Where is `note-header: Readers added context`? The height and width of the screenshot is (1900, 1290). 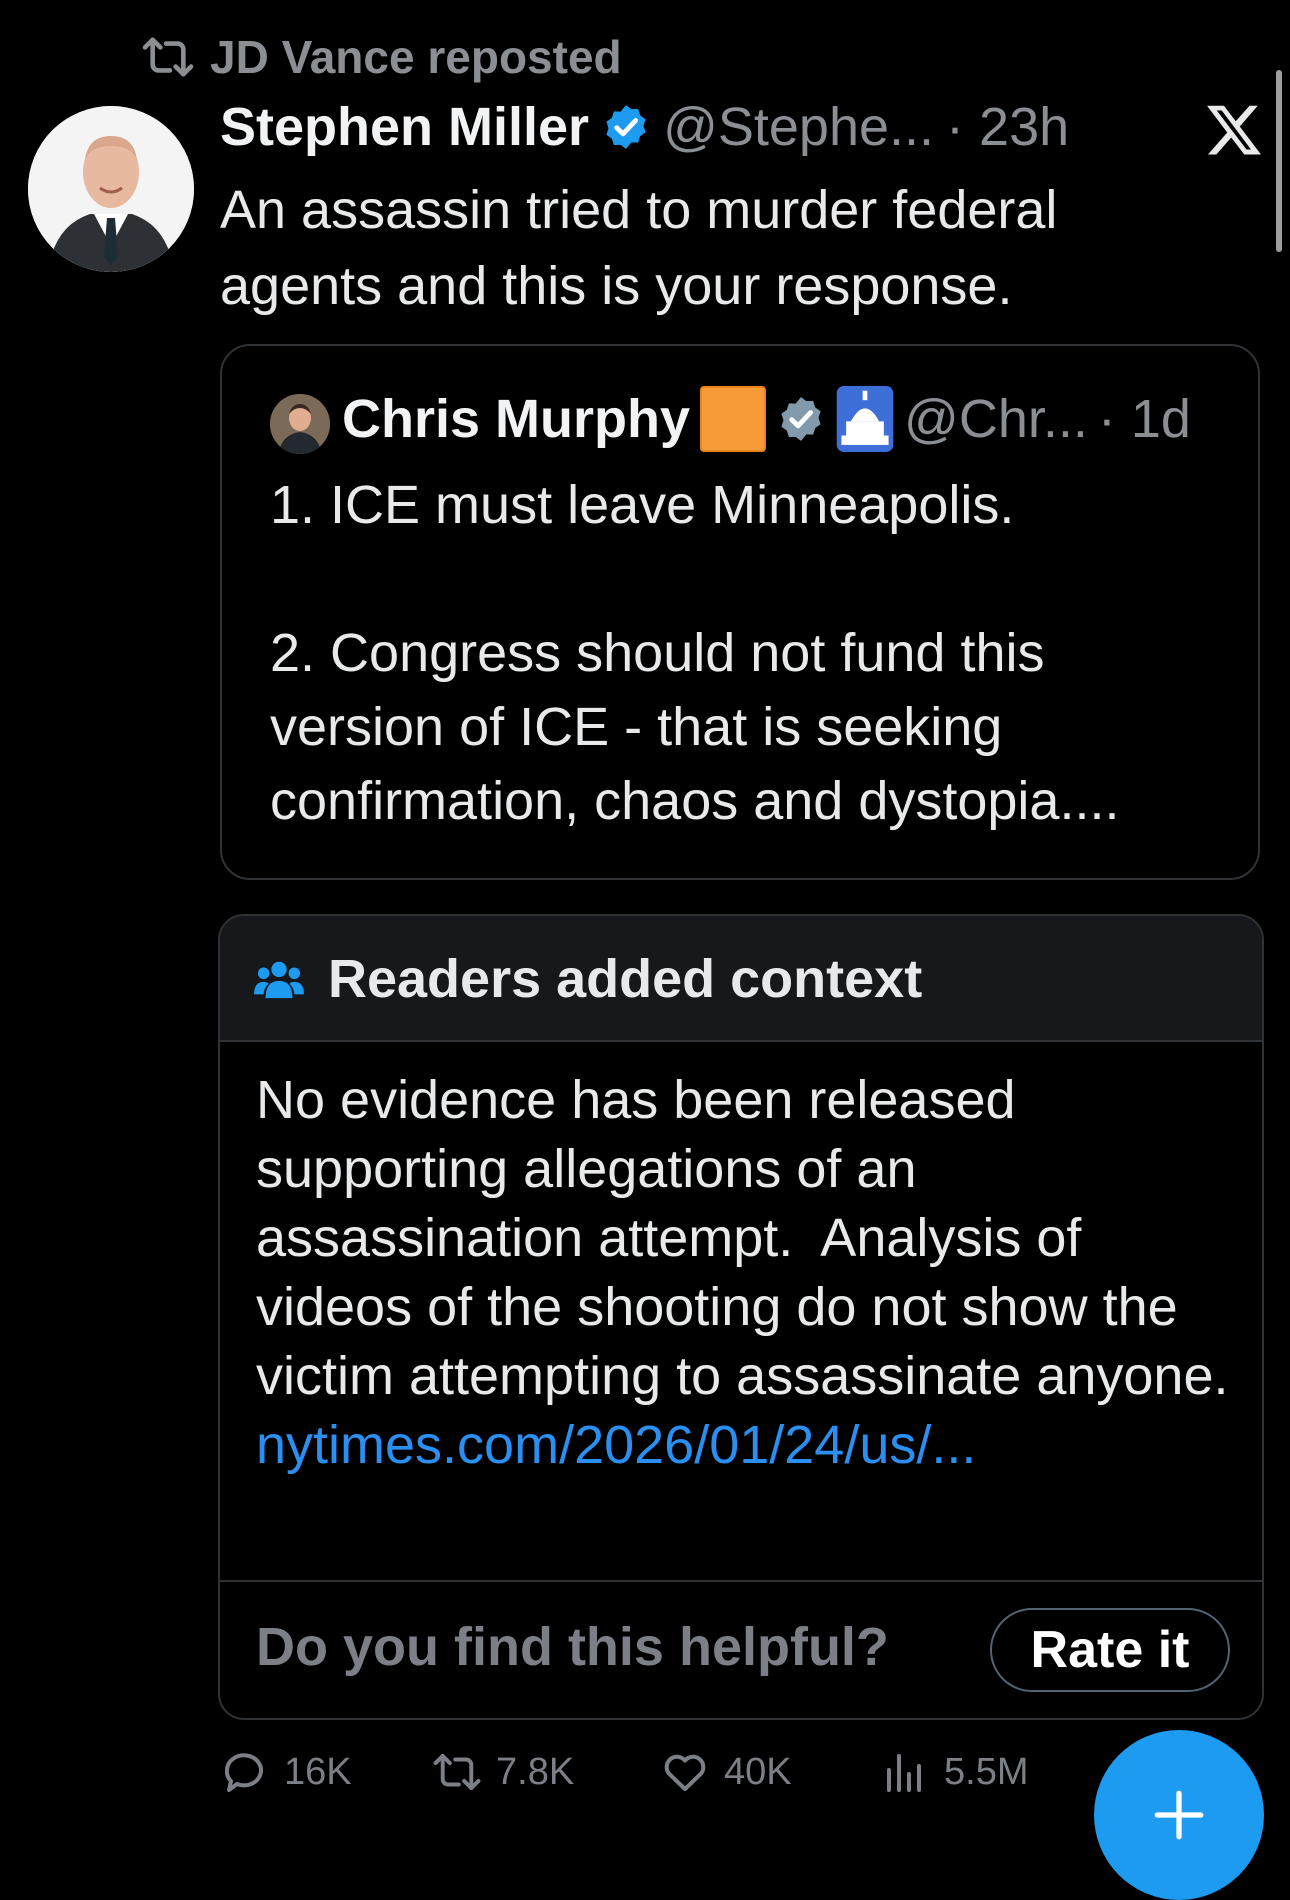 note-header: Readers added context is located at coordinates (741, 979).